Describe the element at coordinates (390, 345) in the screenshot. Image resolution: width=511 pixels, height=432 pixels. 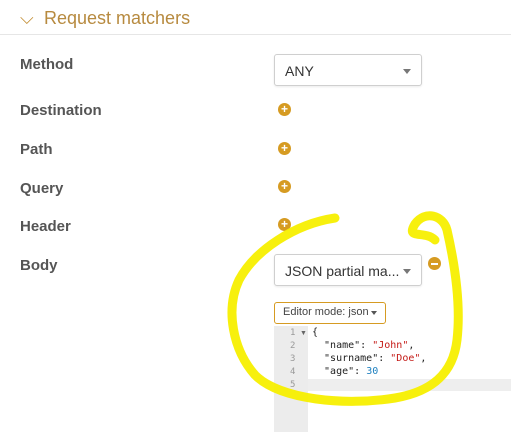
I see `code-string: "John"` at that location.